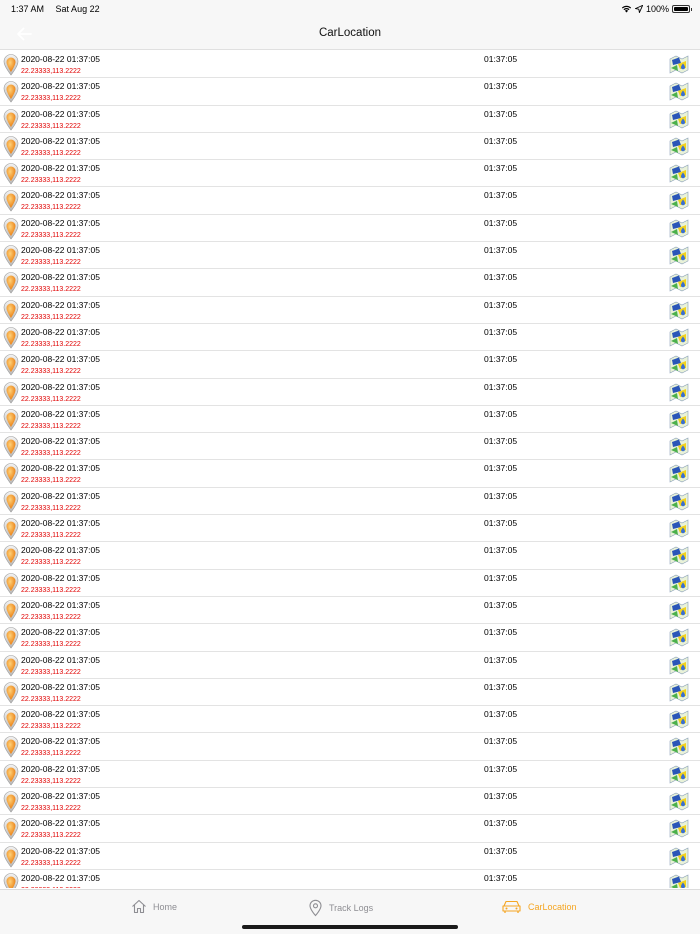 The height and width of the screenshot is (934, 700). Describe the element at coordinates (539, 906) in the screenshot. I see `tab-carlocation: CarLocation` at that location.